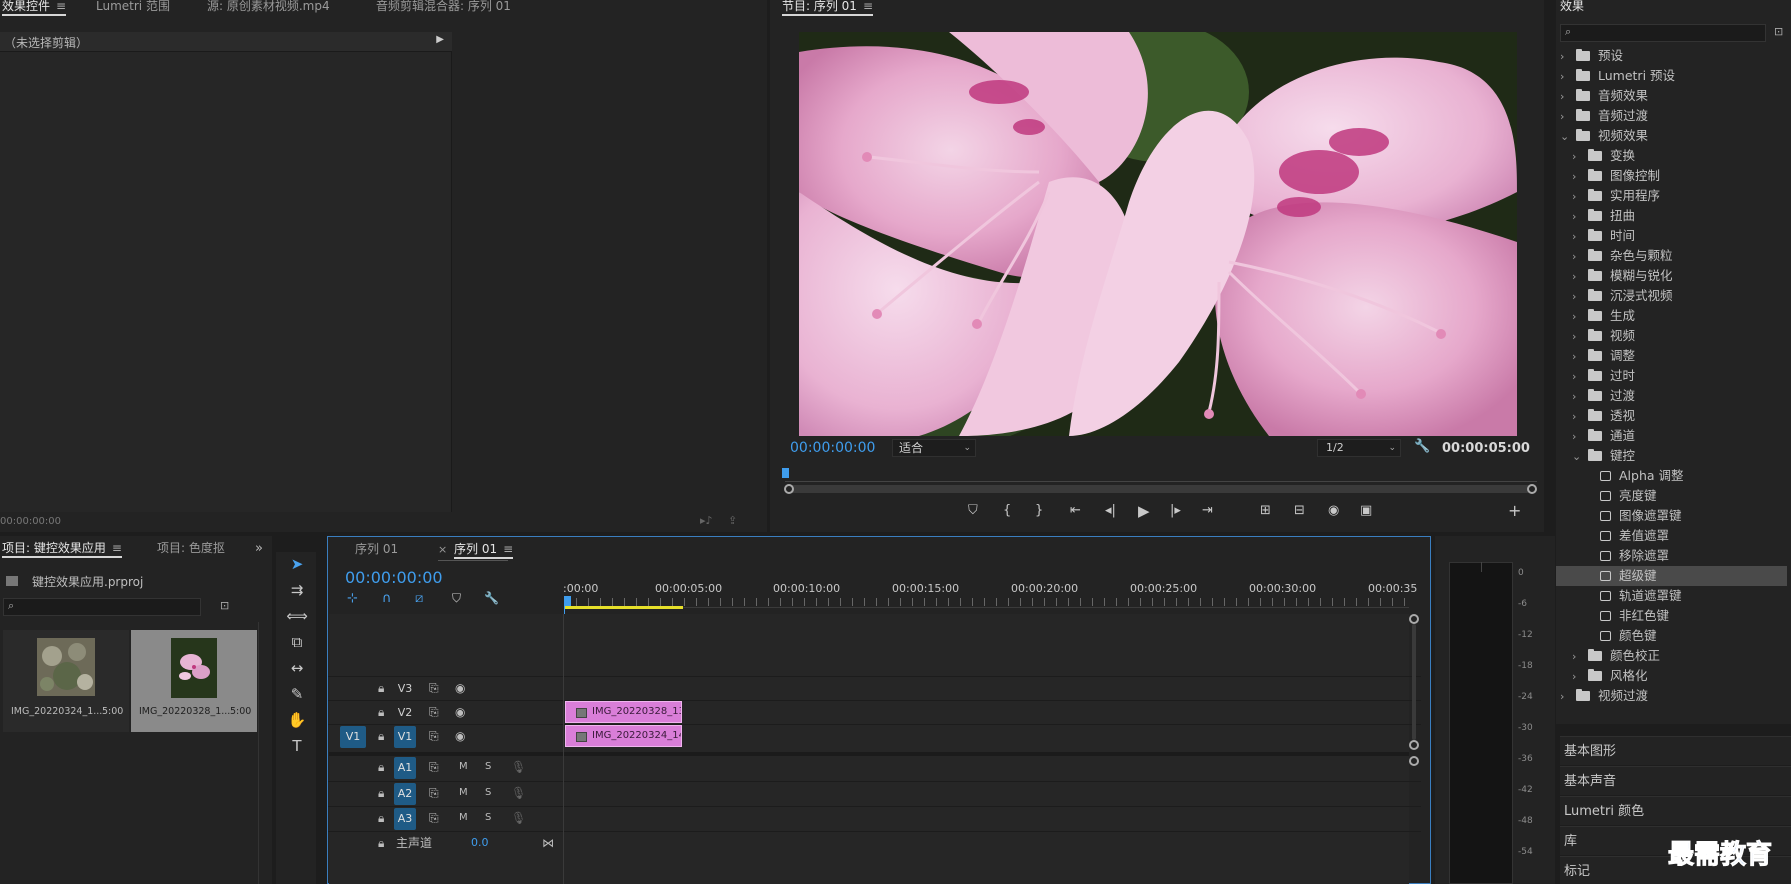 Image resolution: width=1791 pixels, height=884 pixels. What do you see at coordinates (191, 550) in the screenshot?
I see `tab-project-chroma: 项目: 色度抠` at bounding box center [191, 550].